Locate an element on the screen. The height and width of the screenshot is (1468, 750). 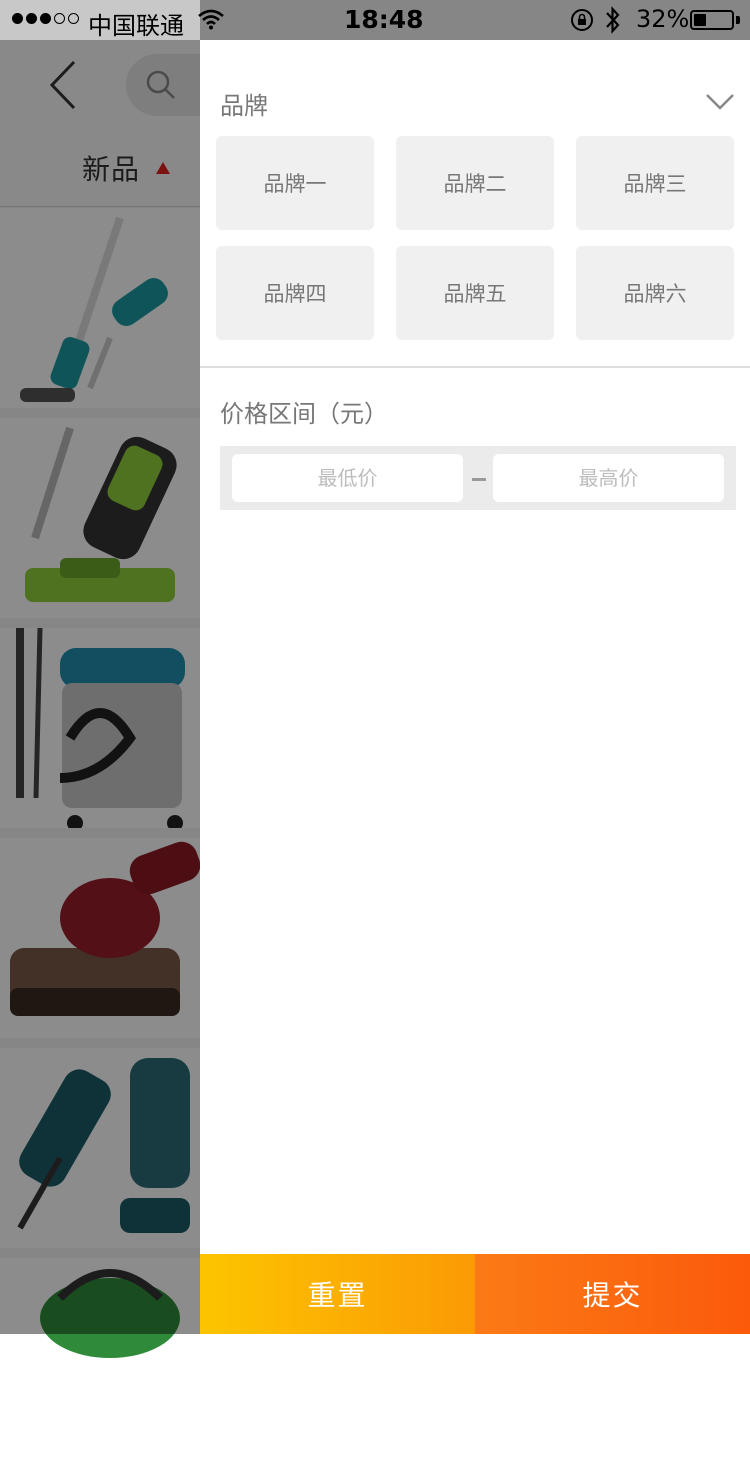
battery-level-fill is located at coordinates (700, 20).